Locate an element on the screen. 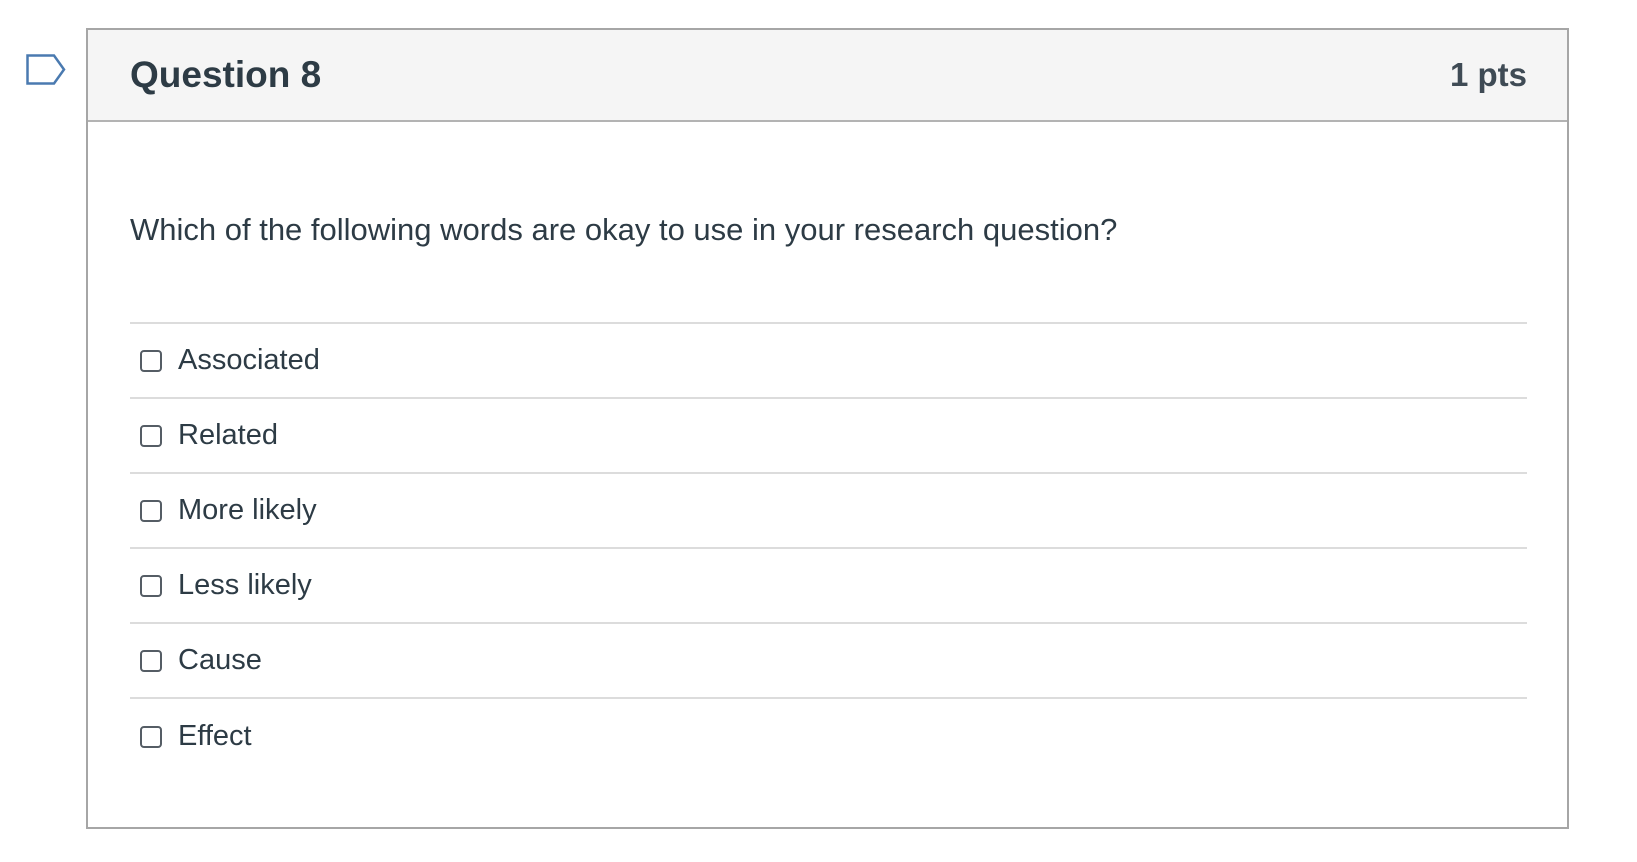 Image resolution: width=1637 pixels, height=862 pixels. flag-question-icon is located at coordinates (47, 71).